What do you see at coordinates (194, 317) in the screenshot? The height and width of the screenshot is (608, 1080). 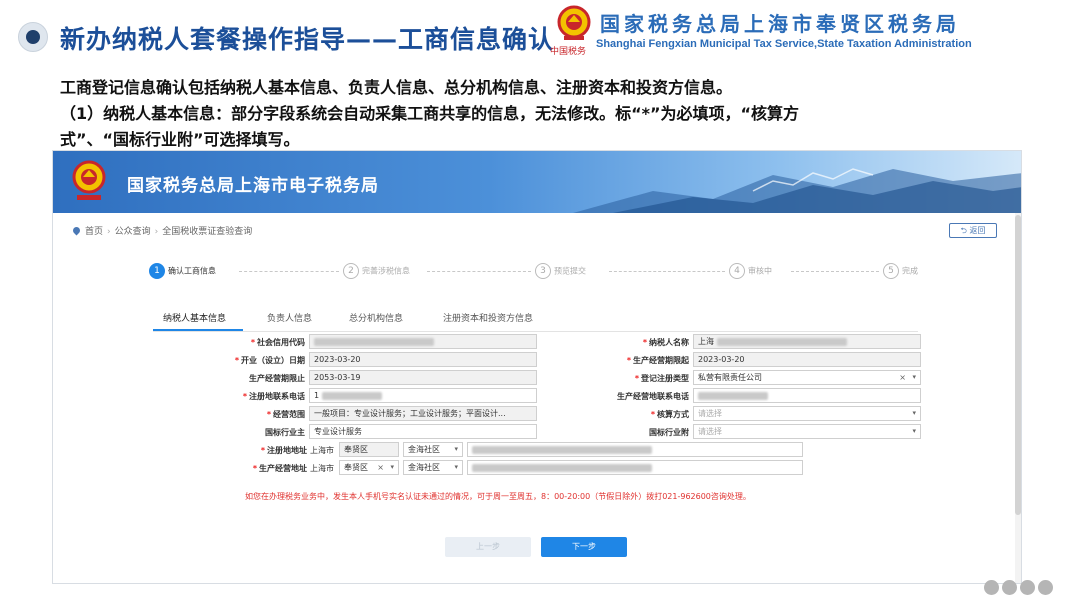 I see `tab-taxpayer-basic-info: 纳税人基本信息` at bounding box center [194, 317].